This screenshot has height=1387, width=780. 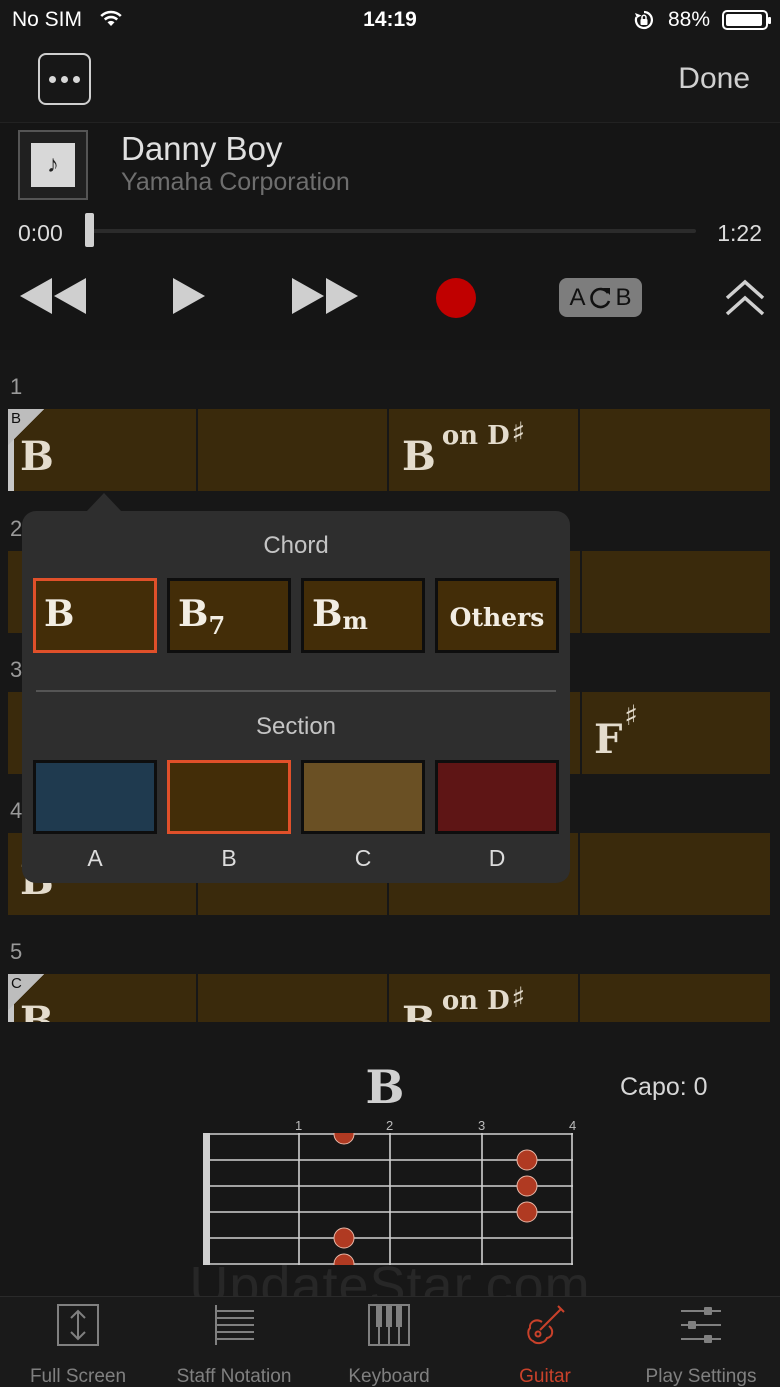 I want to click on section-label-c: C, so click(x=363, y=858).